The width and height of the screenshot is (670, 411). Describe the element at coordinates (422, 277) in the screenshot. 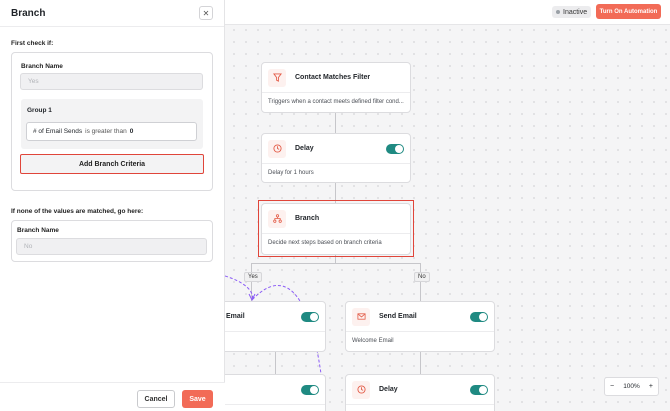

I see `no-branch-tag: No` at that location.